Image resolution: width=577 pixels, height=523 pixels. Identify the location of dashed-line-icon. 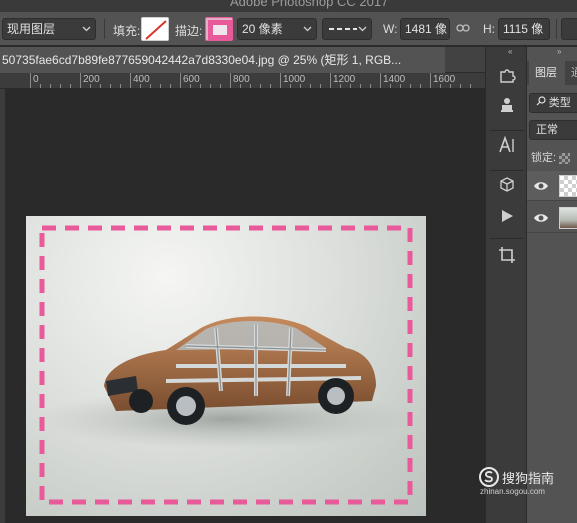
(343, 29).